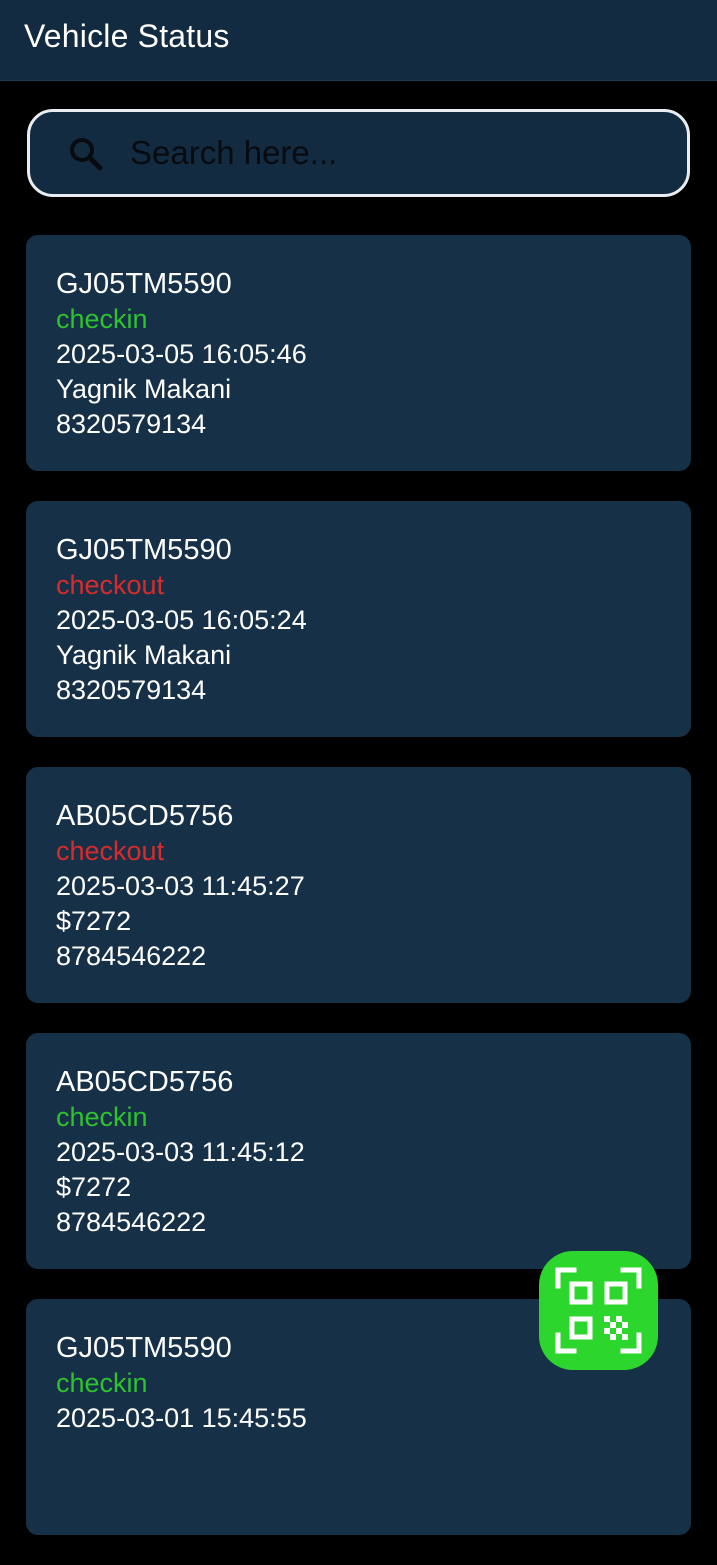  I want to click on timestamp: 2025-03-01 15:45:55, so click(181, 1418).